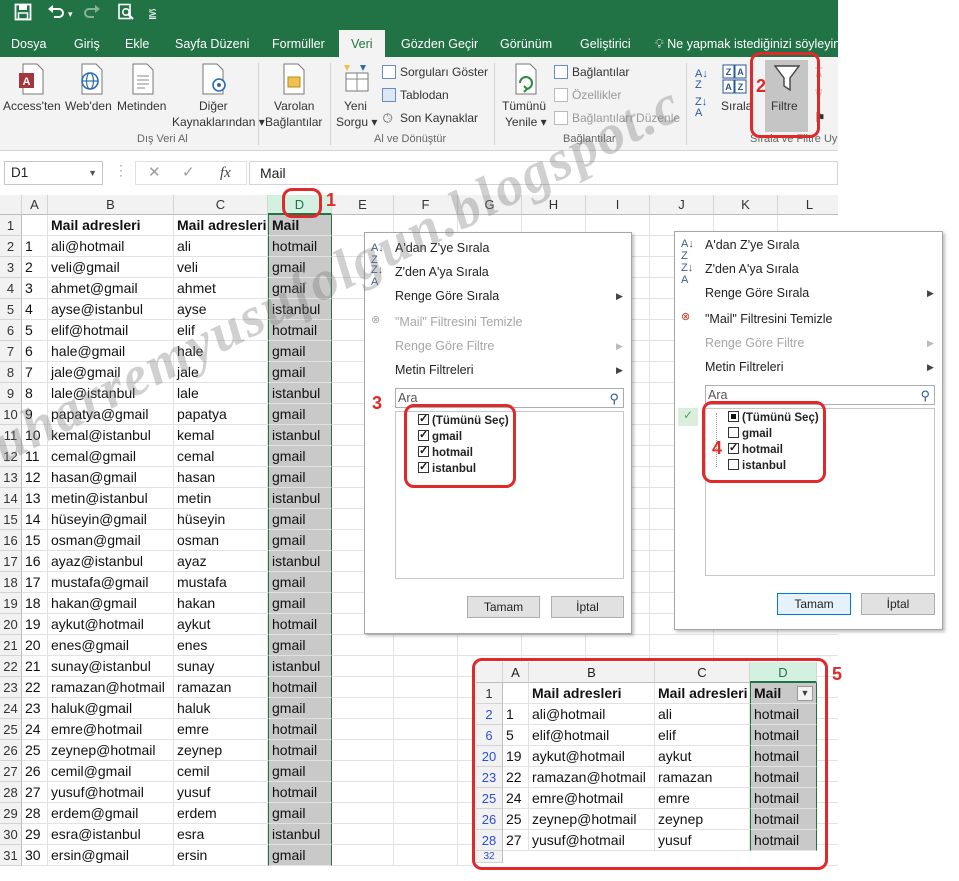  I want to click on grid-cell: jale@gmail, so click(111, 372).